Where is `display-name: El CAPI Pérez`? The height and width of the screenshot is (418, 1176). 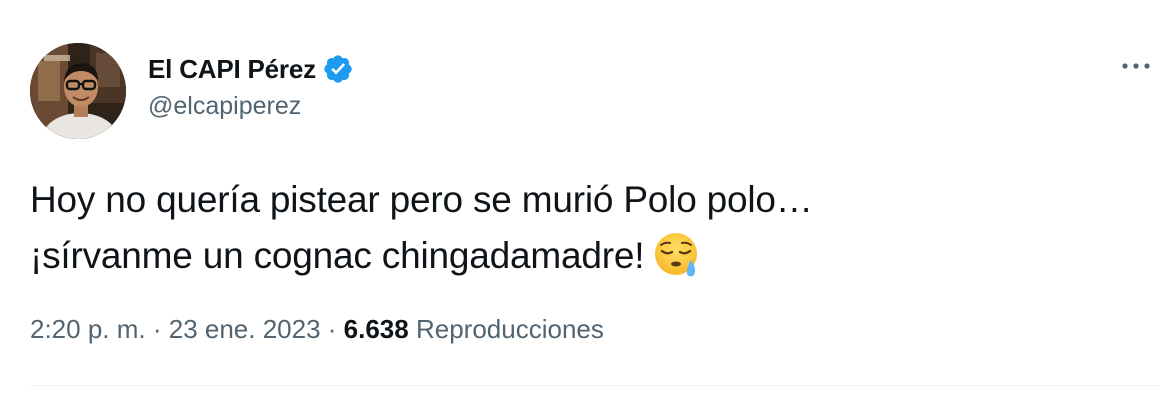 display-name: El CAPI Pérez is located at coordinates (232, 69).